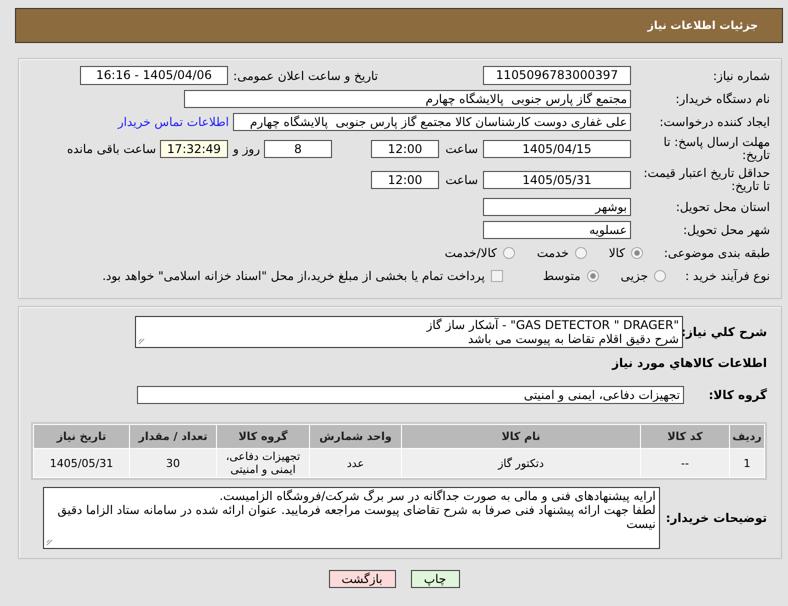  I want to click on radio-label: جزیی, so click(634, 276).